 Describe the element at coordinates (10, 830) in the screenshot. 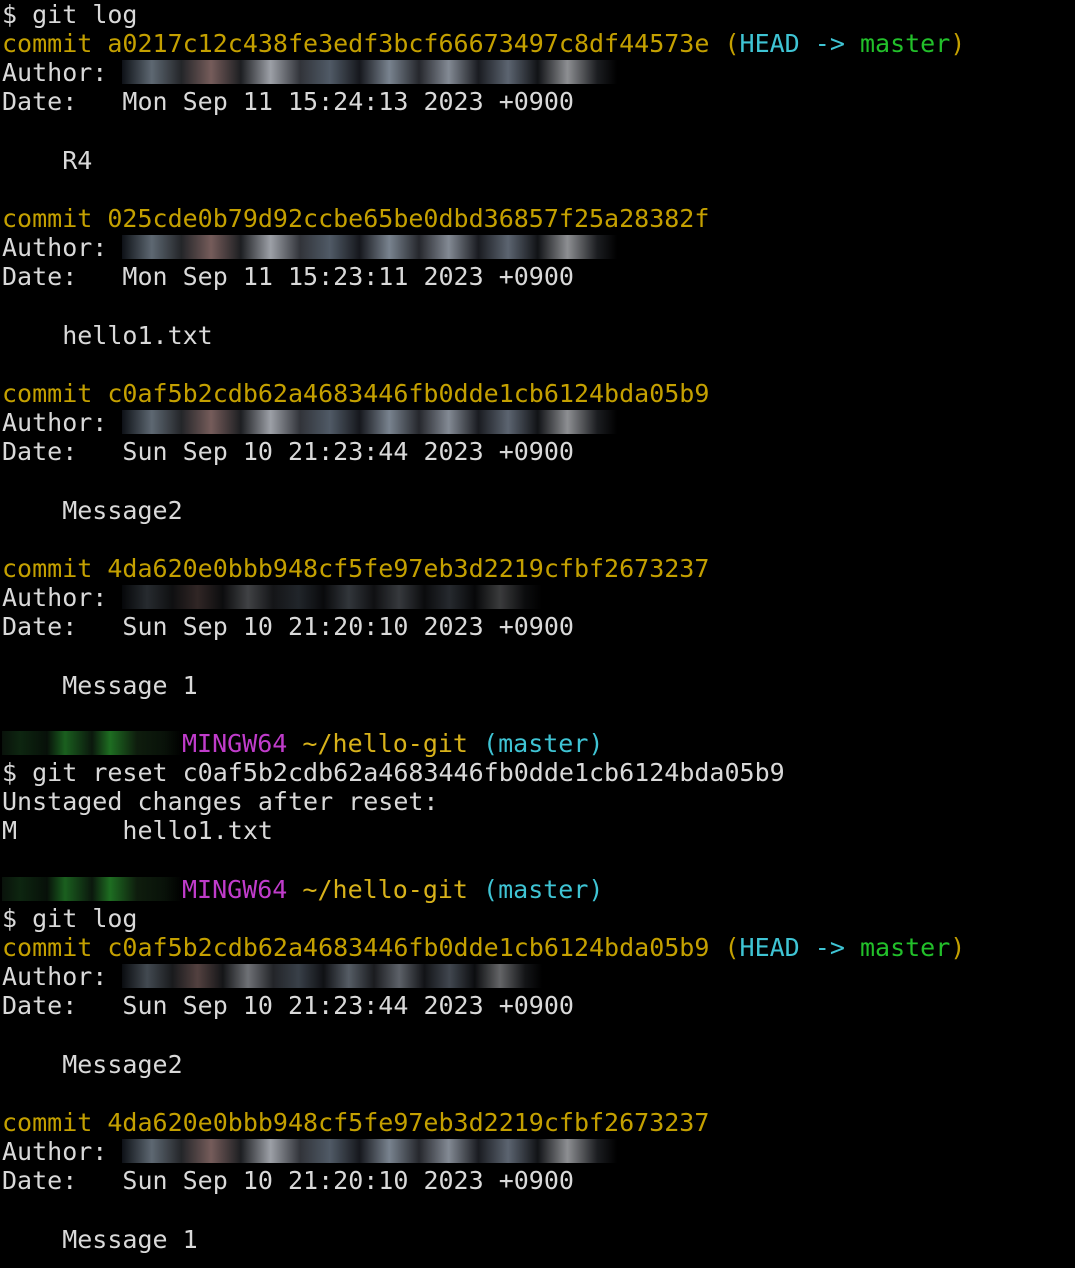

I see `status-code: M` at that location.